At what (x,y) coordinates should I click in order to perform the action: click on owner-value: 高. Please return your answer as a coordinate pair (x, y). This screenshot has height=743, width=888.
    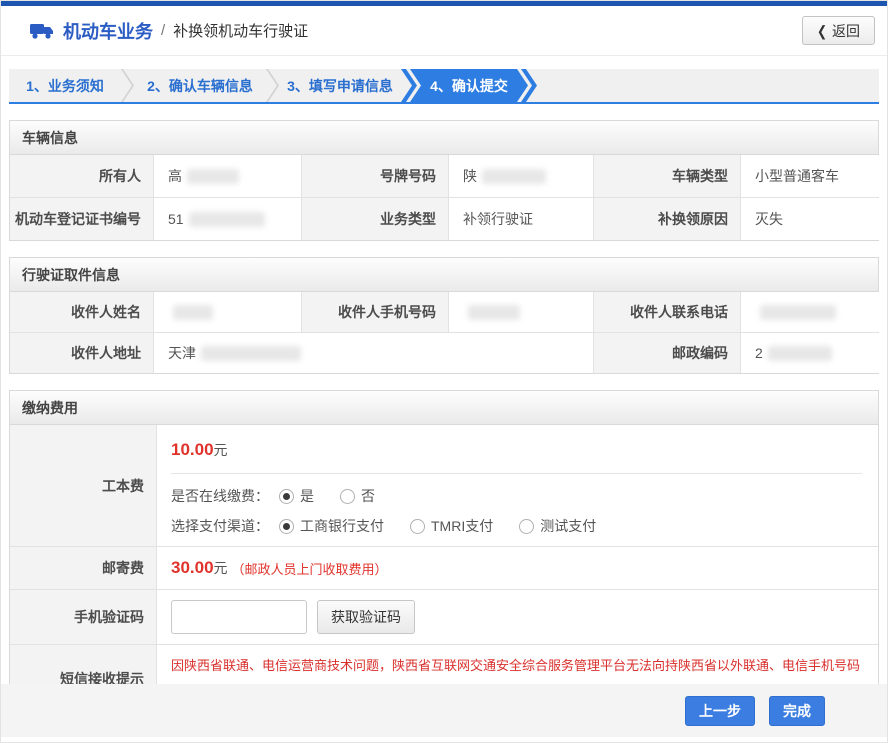
    Looking at the image, I should click on (228, 176).